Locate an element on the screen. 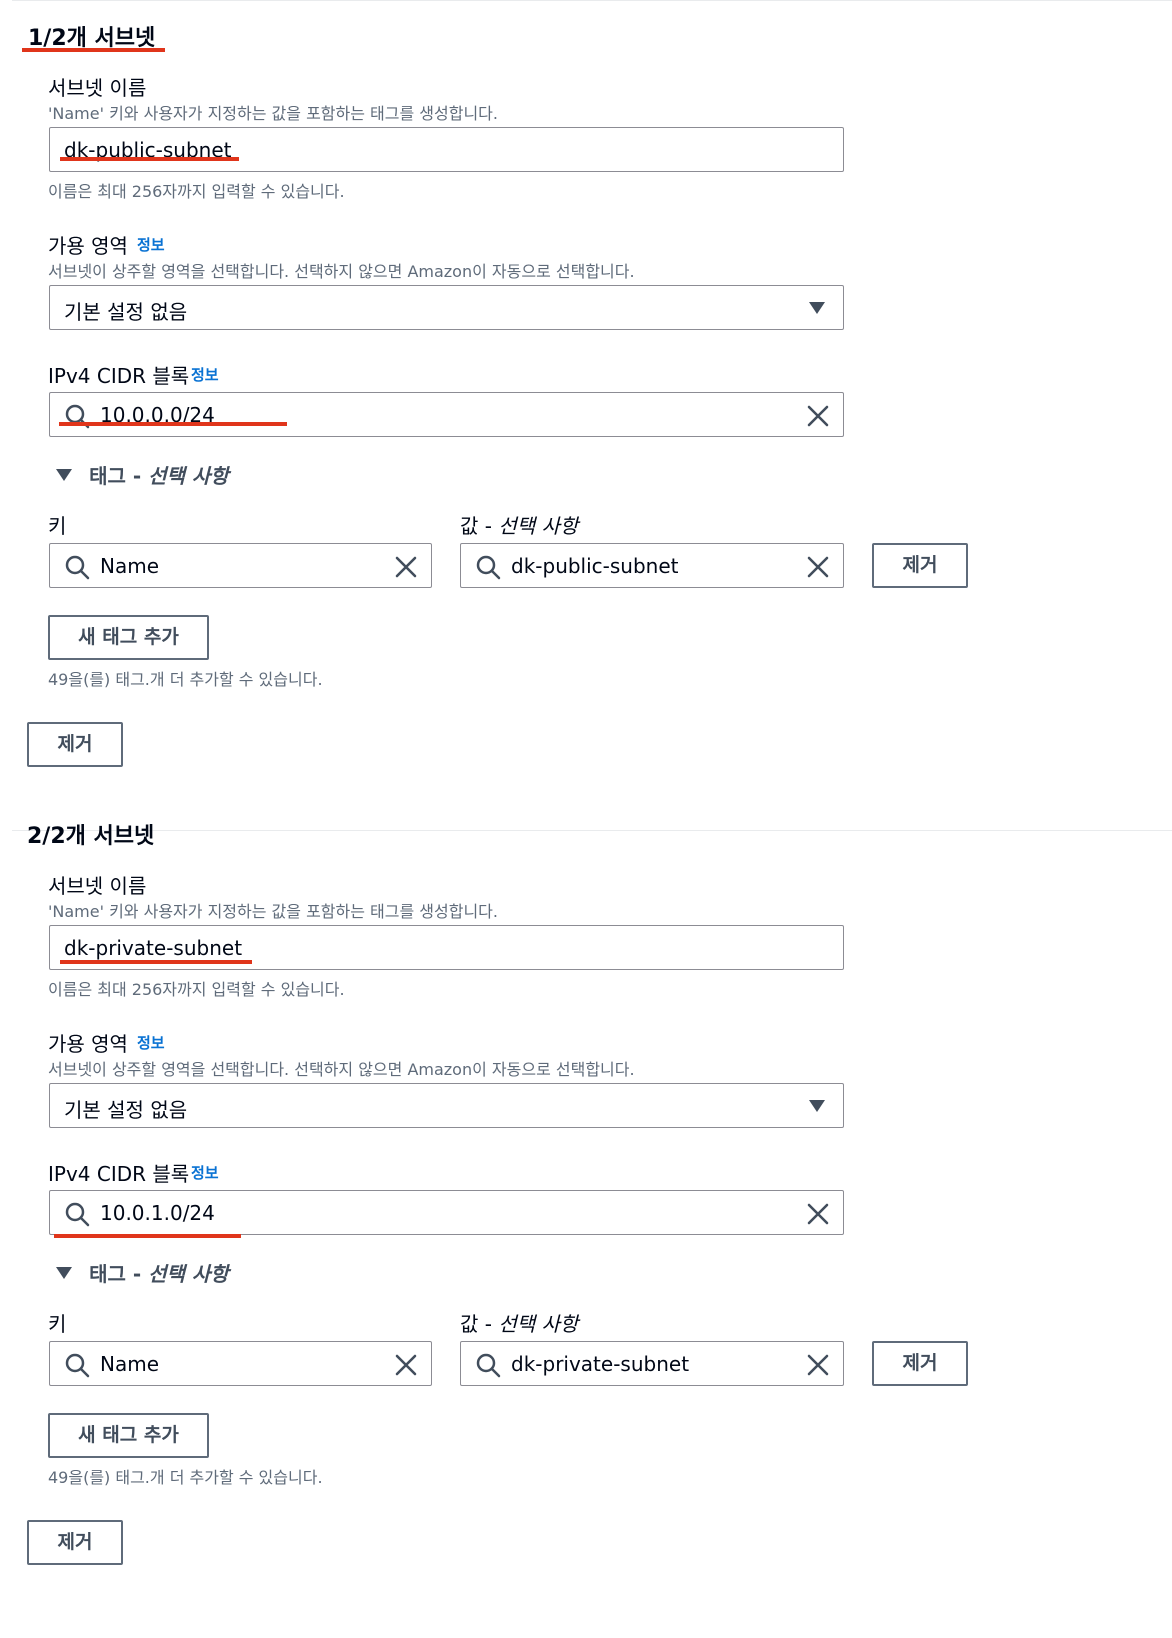 The width and height of the screenshot is (1172, 1638). title-annotation-underline is located at coordinates (93, 50).